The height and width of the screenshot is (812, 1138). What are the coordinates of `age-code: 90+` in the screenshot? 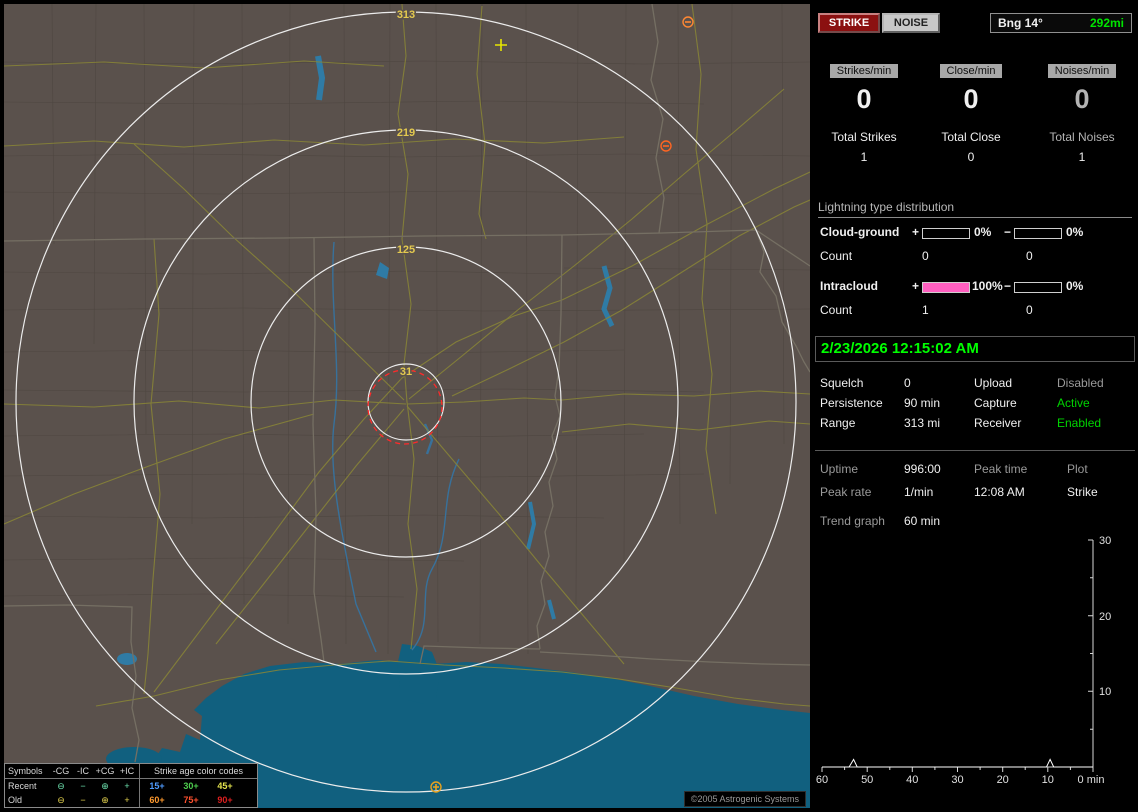 It's located at (225, 800).